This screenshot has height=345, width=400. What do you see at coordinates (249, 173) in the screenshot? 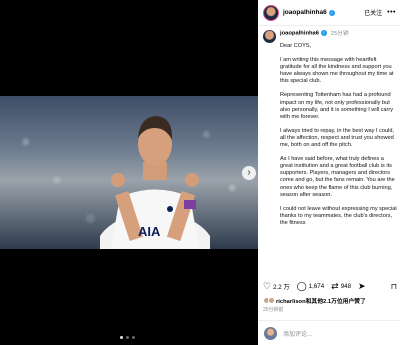
I see `chevron-right-icon: ›` at bounding box center [249, 173].